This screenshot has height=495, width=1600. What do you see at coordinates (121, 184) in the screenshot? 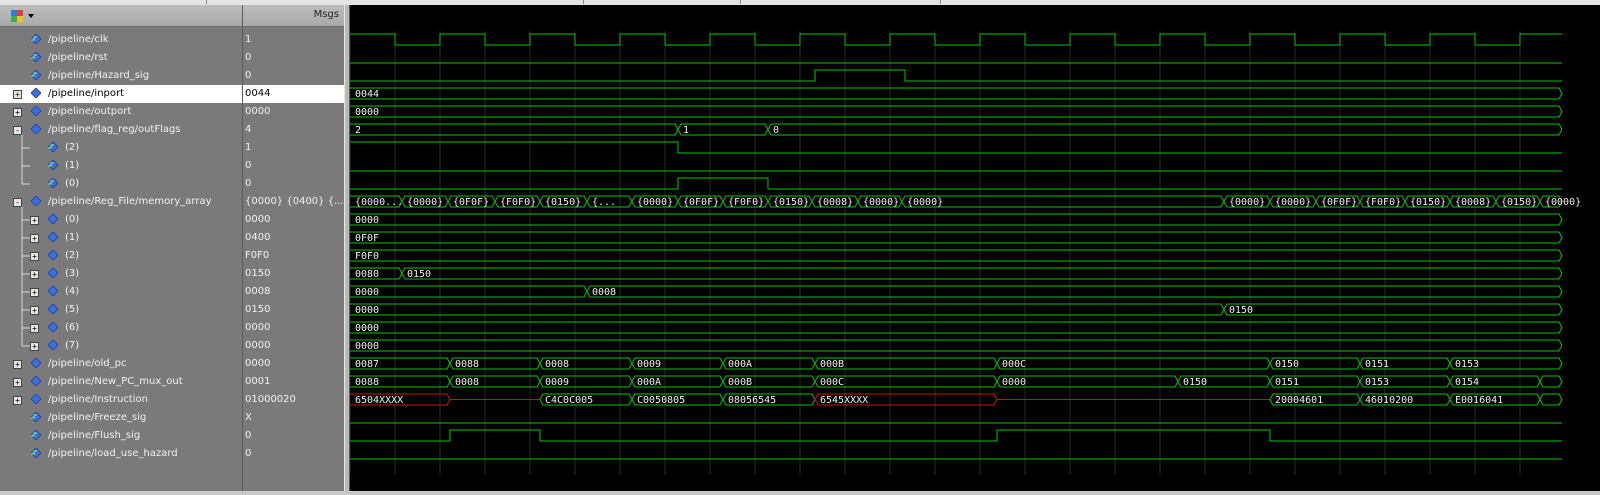
I see `signal-row: (0)` at bounding box center [121, 184].